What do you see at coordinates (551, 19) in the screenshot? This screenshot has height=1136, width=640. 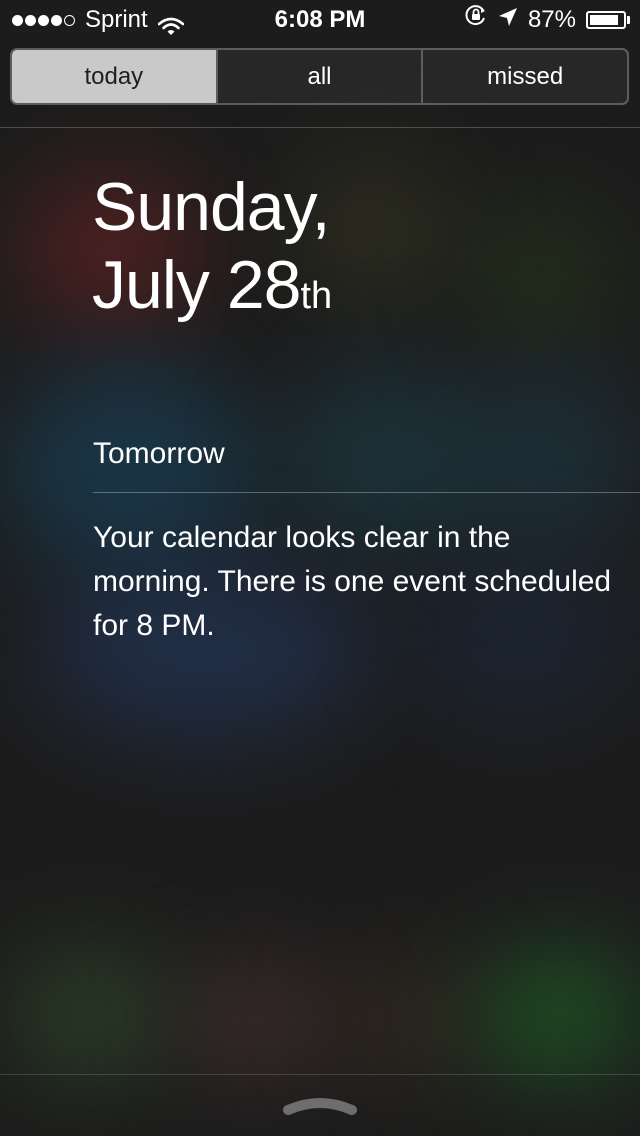 I see `battery-percent: 87%` at bounding box center [551, 19].